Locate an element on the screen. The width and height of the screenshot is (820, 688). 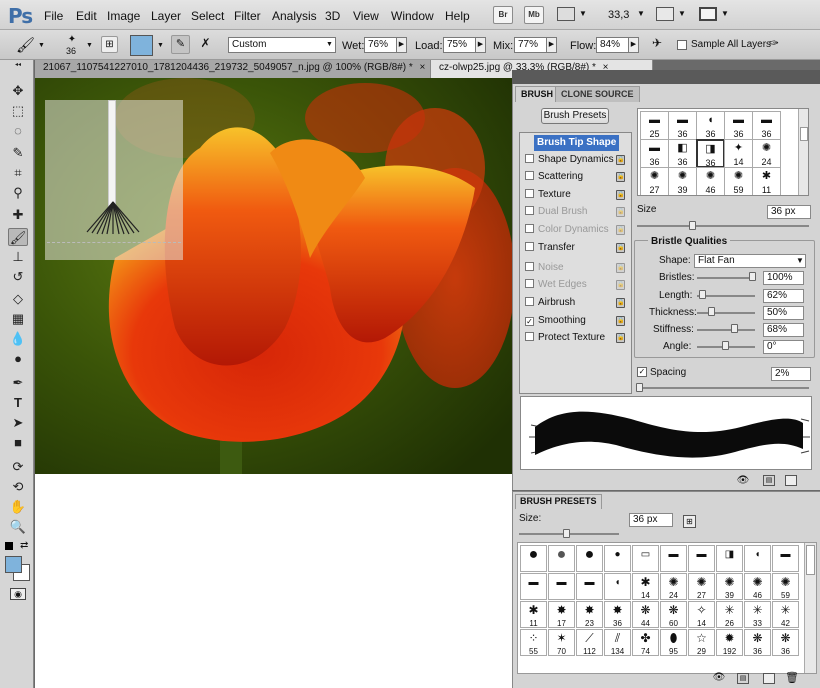
mixer-brush-tool-icon: 🖌 is located at coordinates (18, 237).